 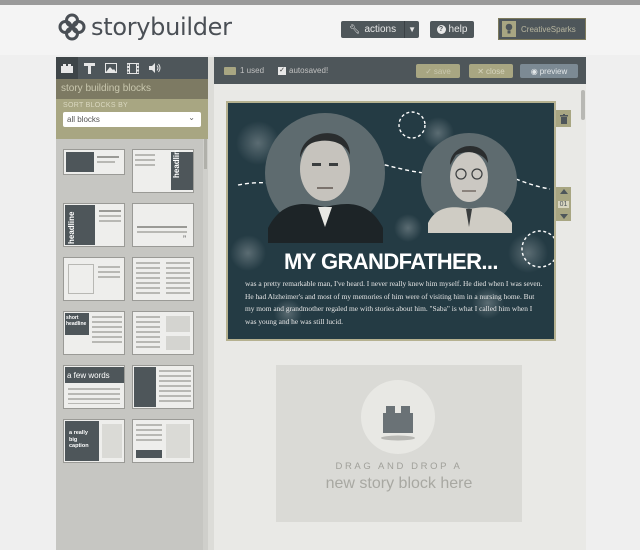 What do you see at coordinates (94, 441) in the screenshot?
I see `block-thumb-caption: a really big caption` at bounding box center [94, 441].